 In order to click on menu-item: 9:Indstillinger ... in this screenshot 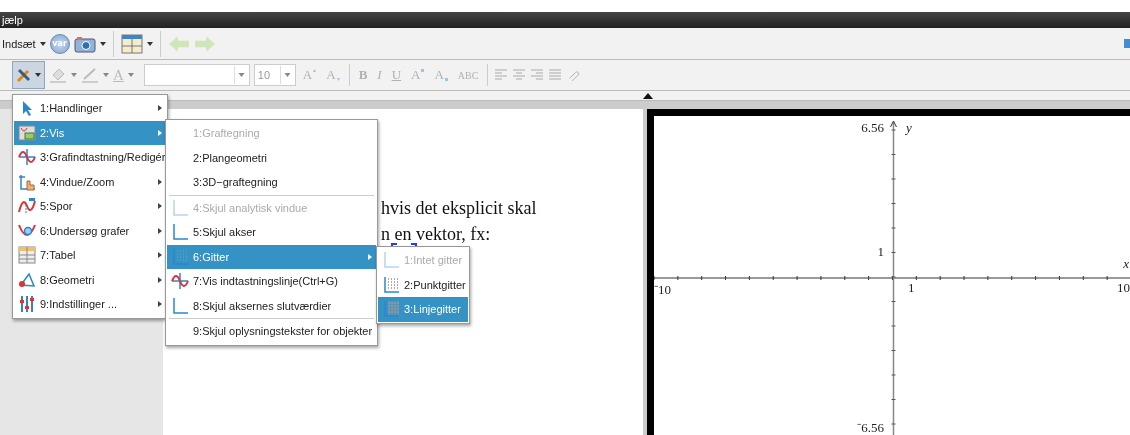, I will do `click(90, 304)`.